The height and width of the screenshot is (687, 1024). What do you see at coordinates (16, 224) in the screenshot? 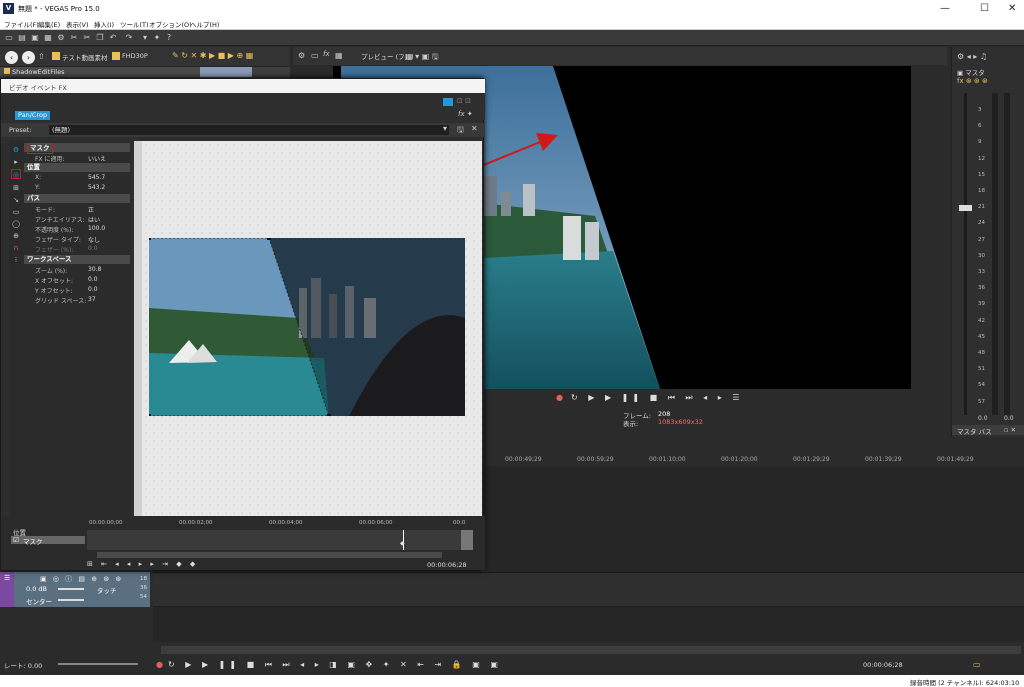
I see `ellipse-tool-icon: ◯` at bounding box center [16, 224].